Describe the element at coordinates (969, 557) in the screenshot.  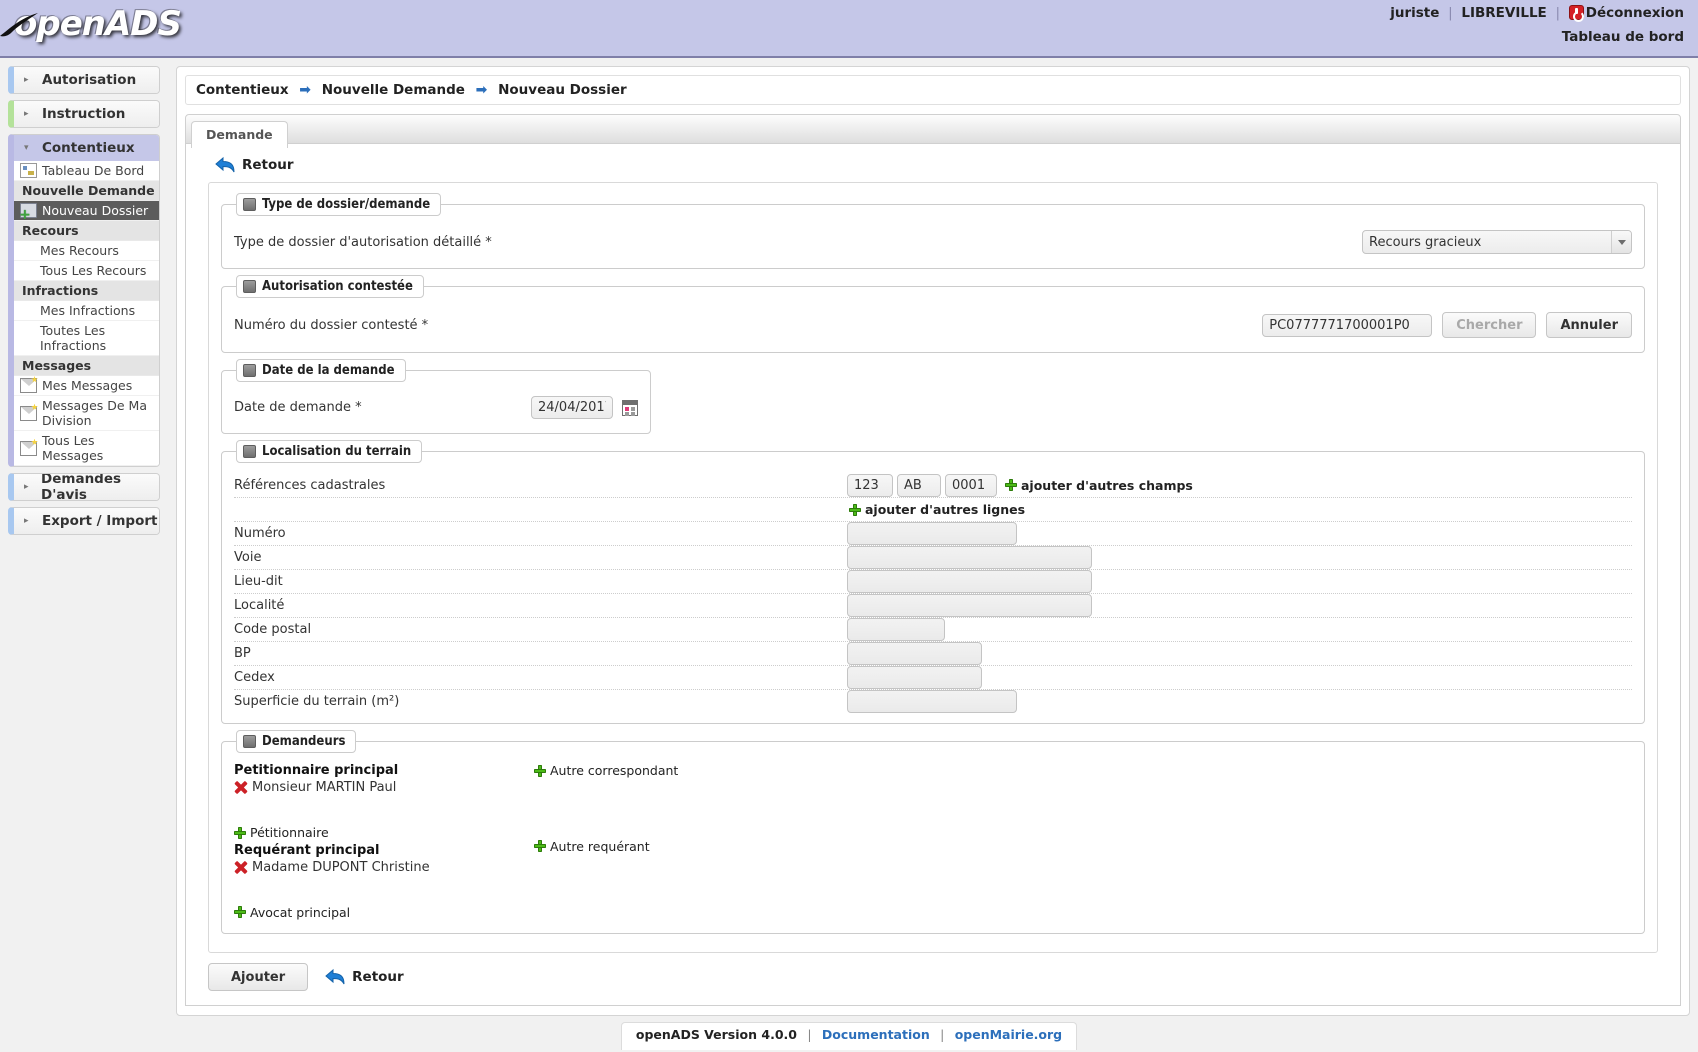
I see `input-voie` at that location.